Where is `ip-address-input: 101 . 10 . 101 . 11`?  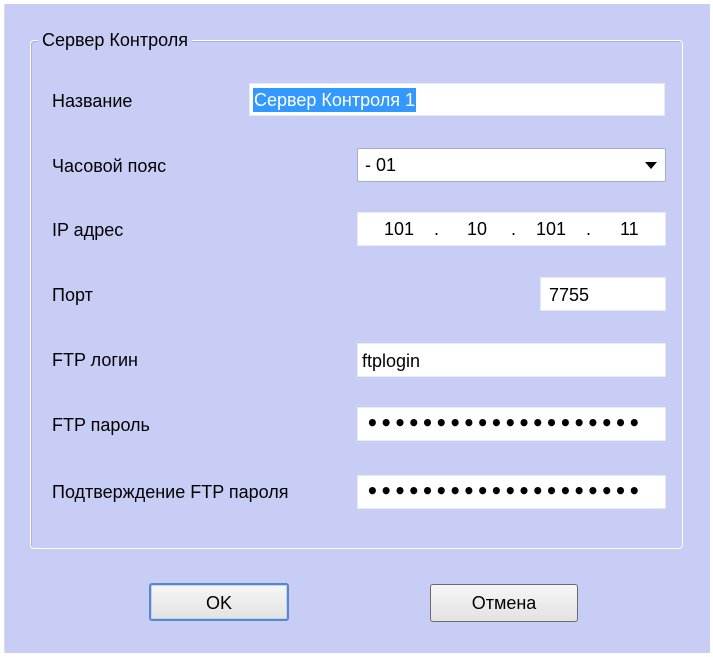
ip-address-input: 101 . 10 . 101 . 11 is located at coordinates (511, 229).